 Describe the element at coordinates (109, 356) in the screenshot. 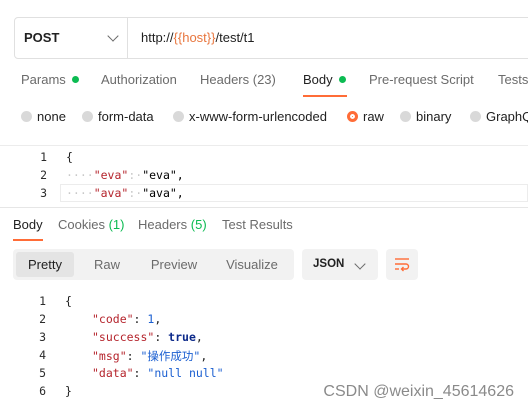

I see `json-key: "msg"` at that location.